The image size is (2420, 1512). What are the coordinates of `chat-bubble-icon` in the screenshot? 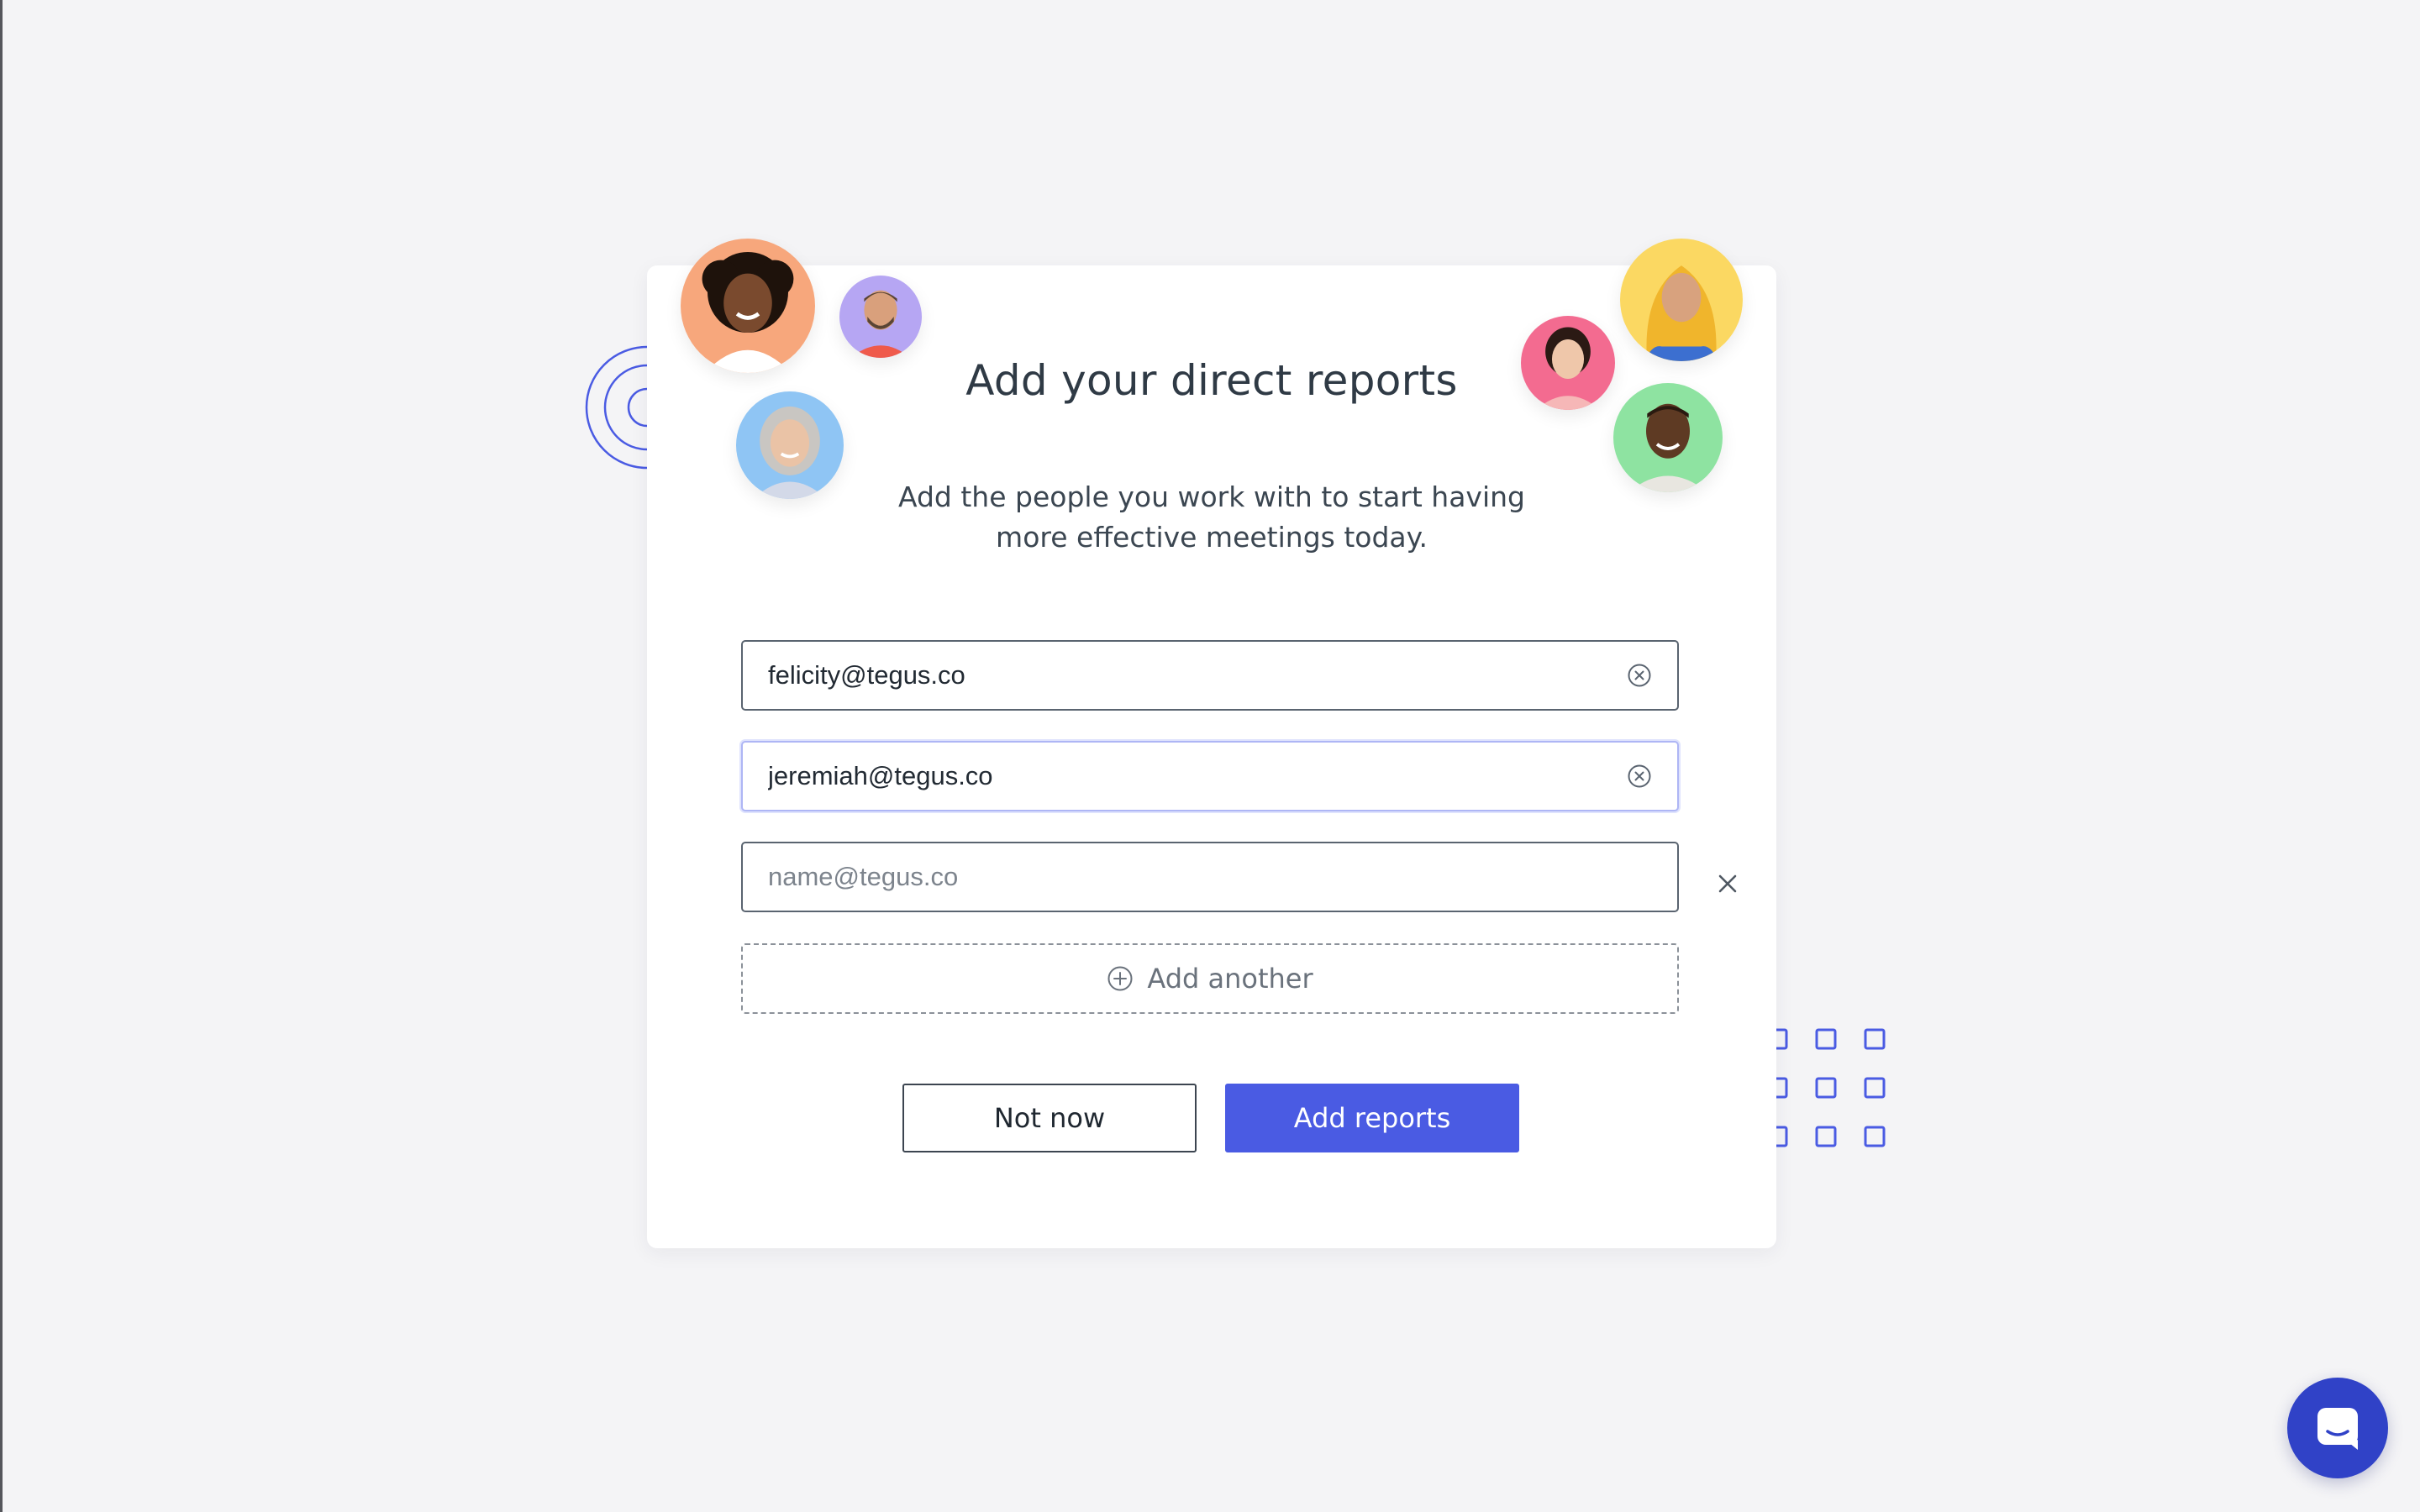 It's located at (2337, 1429).